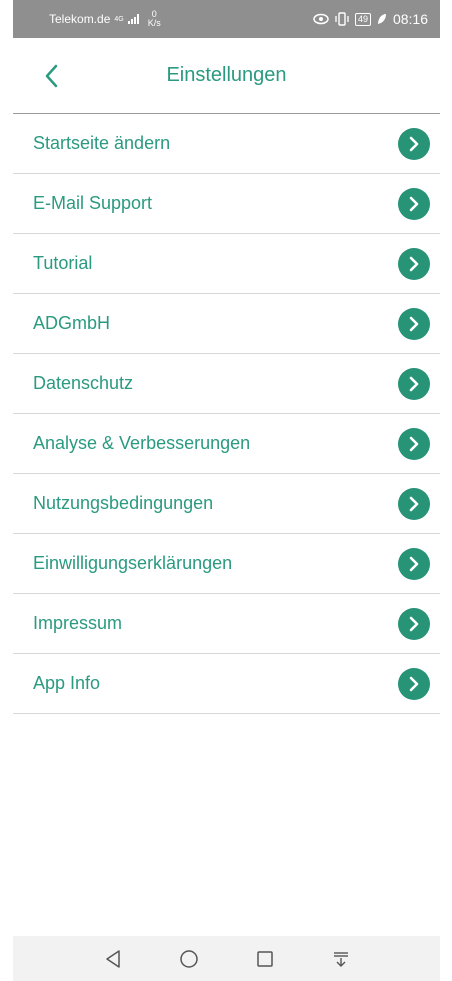 This screenshot has height=981, width=452. I want to click on settings-item-email-support: E-Mail Support, so click(226, 204).